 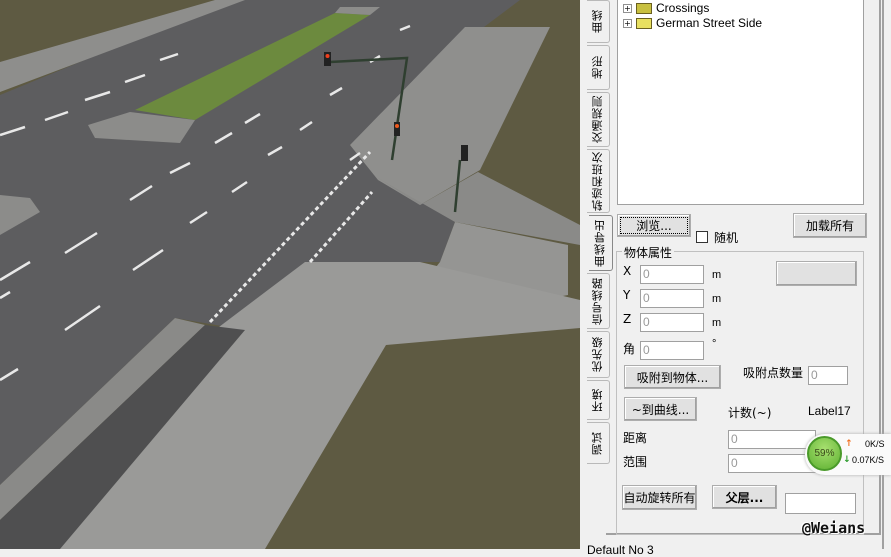 What do you see at coordinates (648, 252) in the screenshot?
I see `group-title: 物体属性` at bounding box center [648, 252].